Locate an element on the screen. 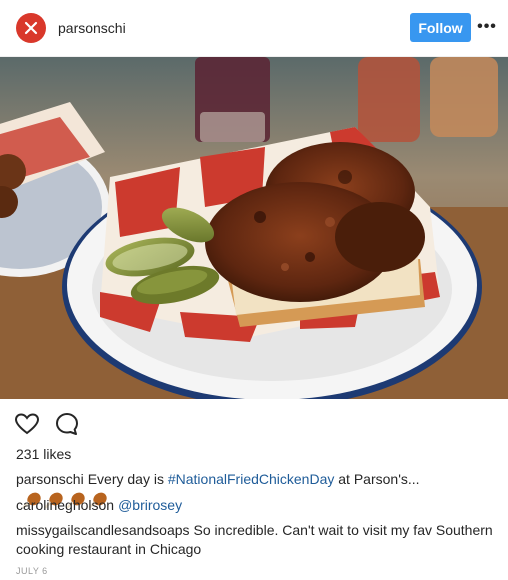 Image resolution: width=508 pixels, height=580 pixels. hashtag-link: #NationalFriedChickenDay is located at coordinates (251, 479).